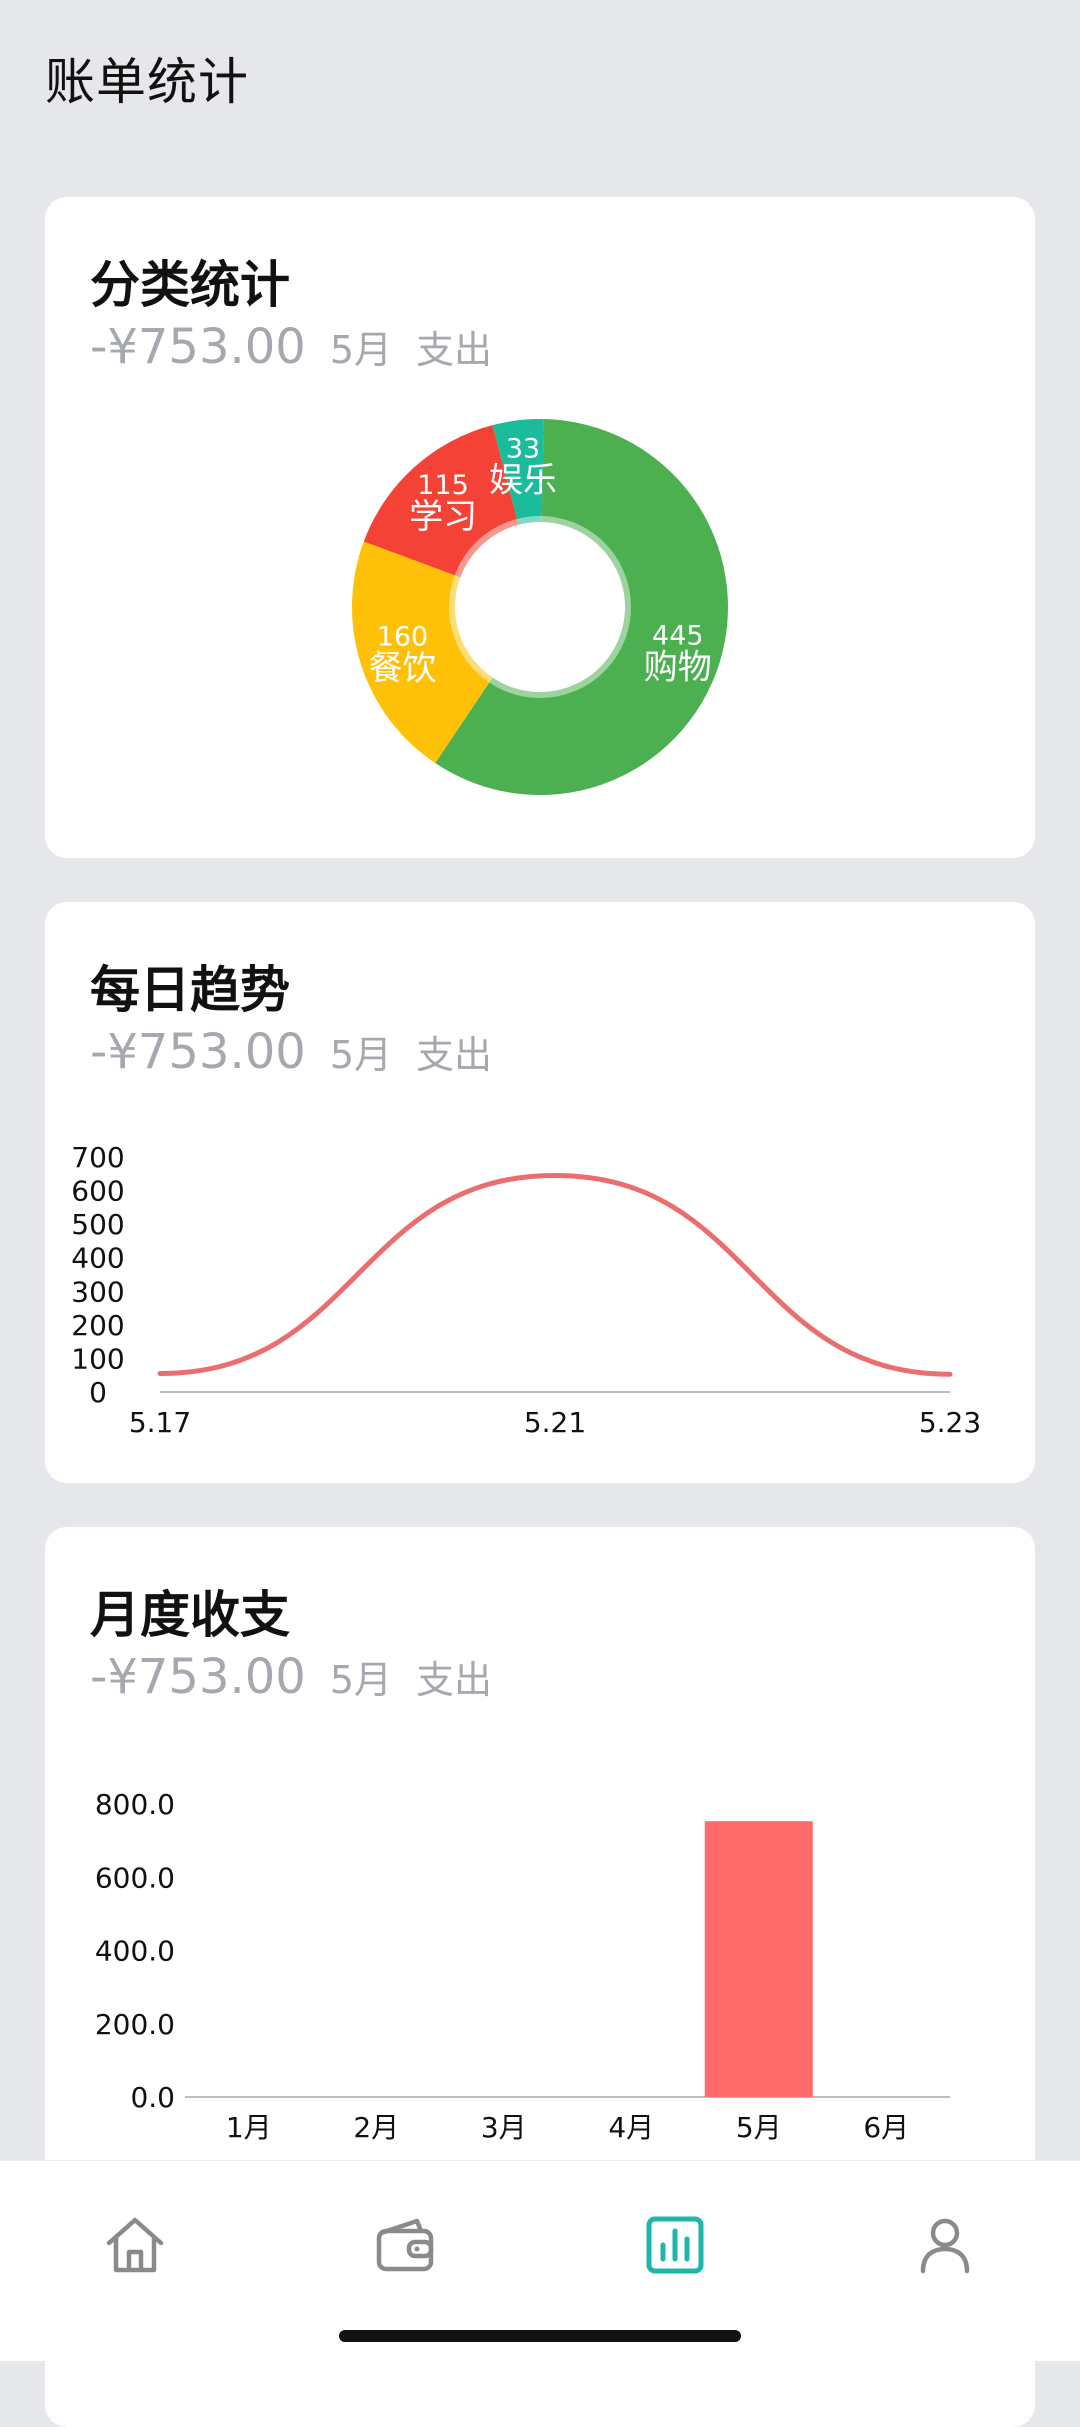 The height and width of the screenshot is (2427, 1080). What do you see at coordinates (376, 2127) in the screenshot?
I see `x-tick-label-1: 2月` at bounding box center [376, 2127].